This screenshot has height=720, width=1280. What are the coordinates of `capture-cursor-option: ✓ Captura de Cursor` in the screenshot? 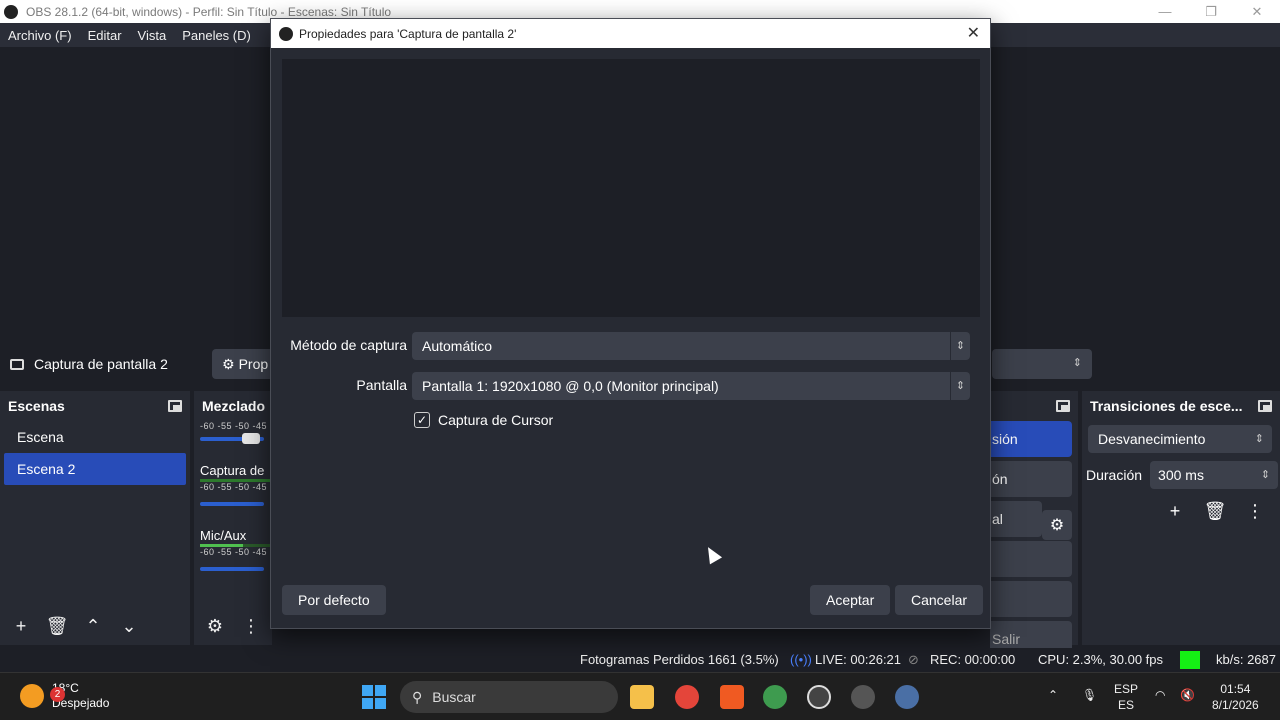 It's located at (483, 420).